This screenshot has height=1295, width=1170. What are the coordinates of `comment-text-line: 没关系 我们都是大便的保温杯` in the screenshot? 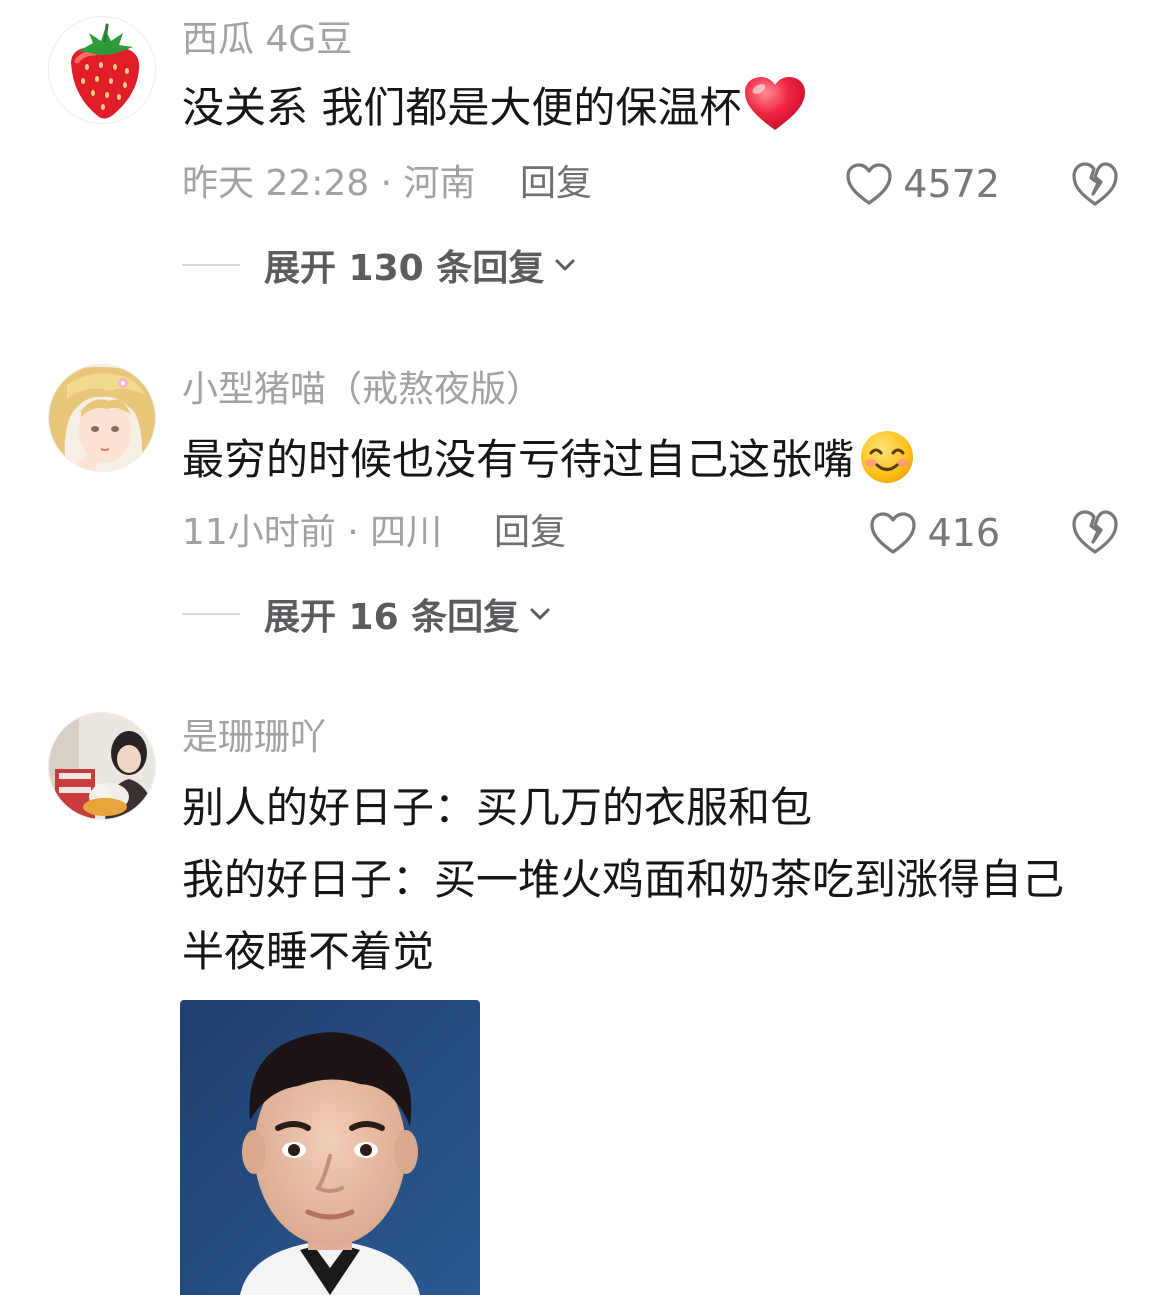 It's located at (462, 107).